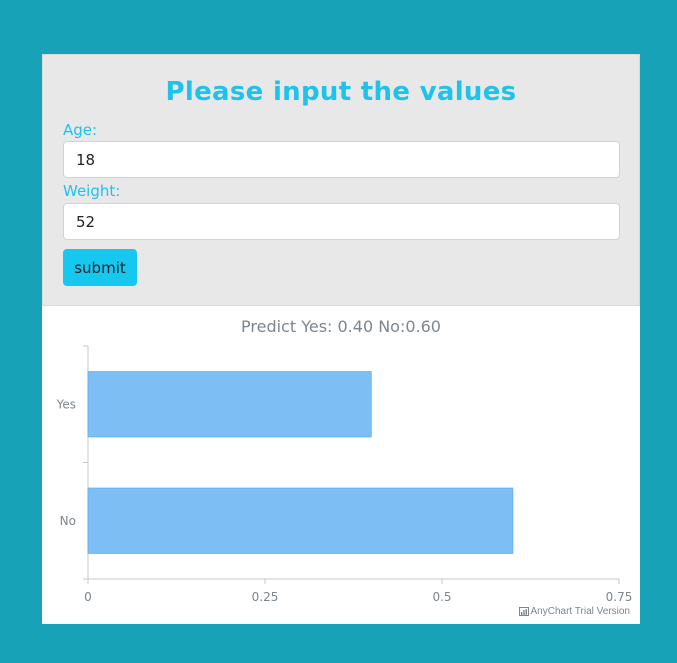  What do you see at coordinates (341, 221) in the screenshot?
I see `weight-input` at bounding box center [341, 221].